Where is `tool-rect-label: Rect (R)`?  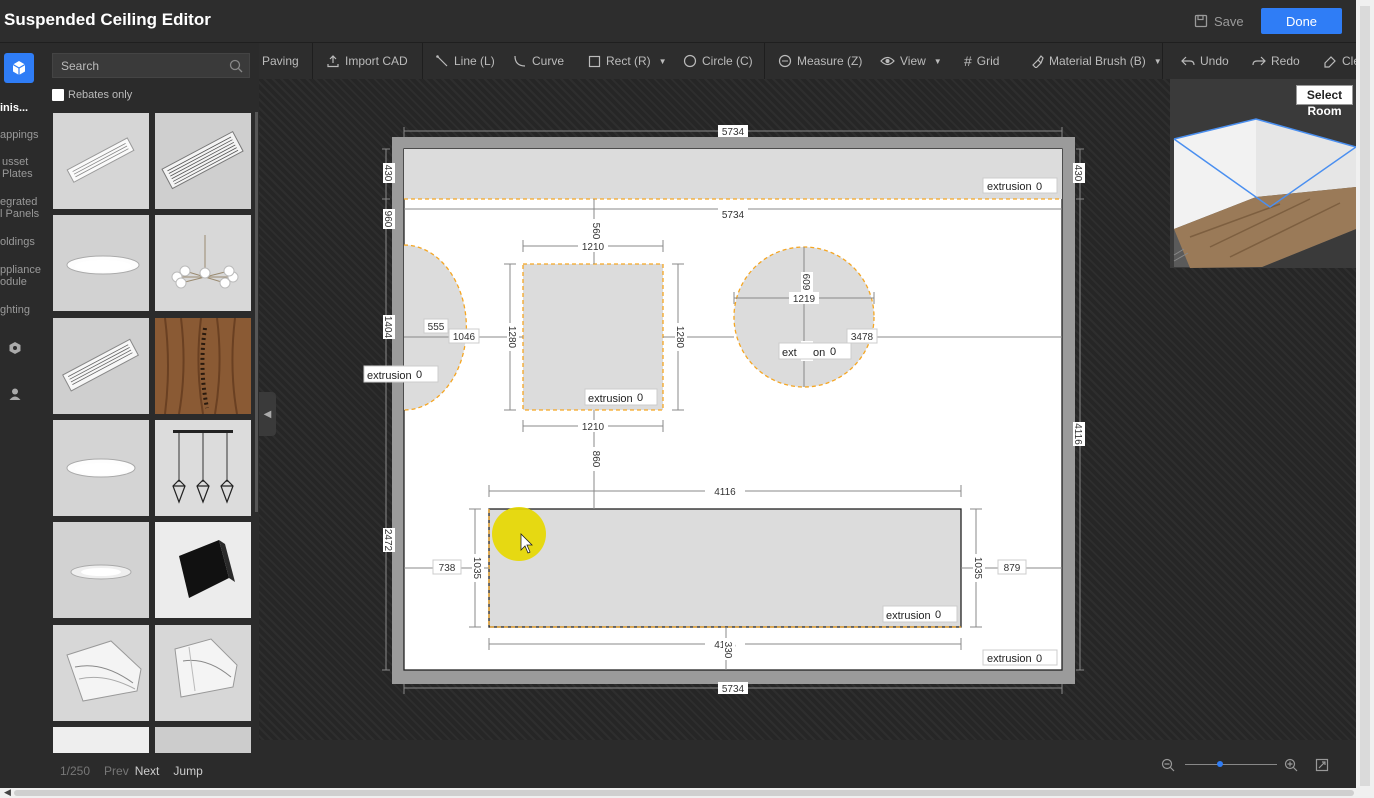
tool-rect-label: Rect (R) is located at coordinates (628, 61).